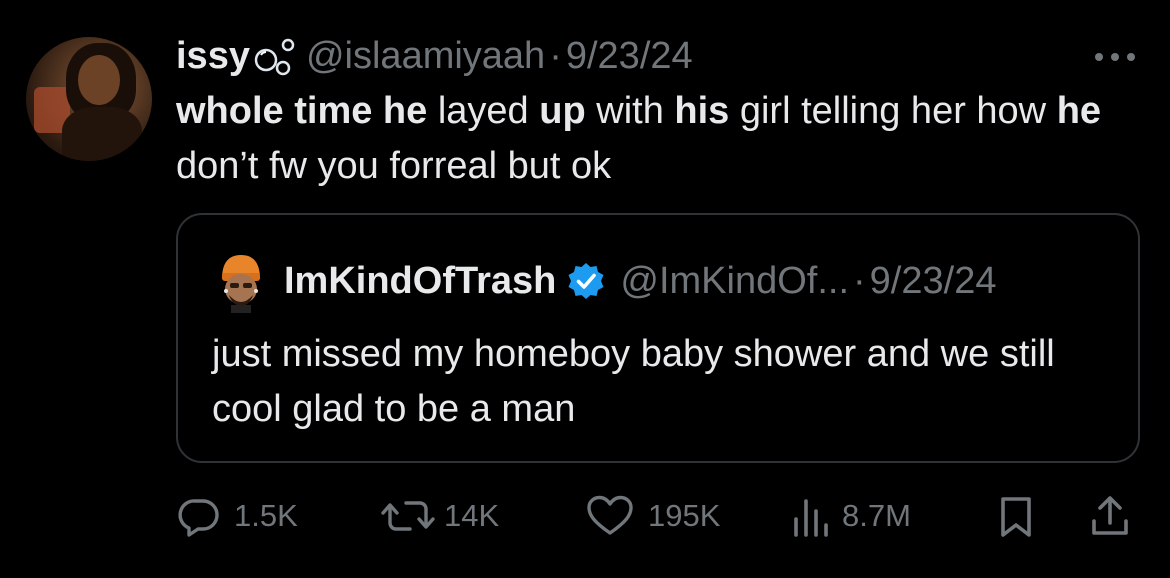 This screenshot has width=1170, height=578. Describe the element at coordinates (684, 515) in the screenshot. I see `like-count: 195K` at that location.